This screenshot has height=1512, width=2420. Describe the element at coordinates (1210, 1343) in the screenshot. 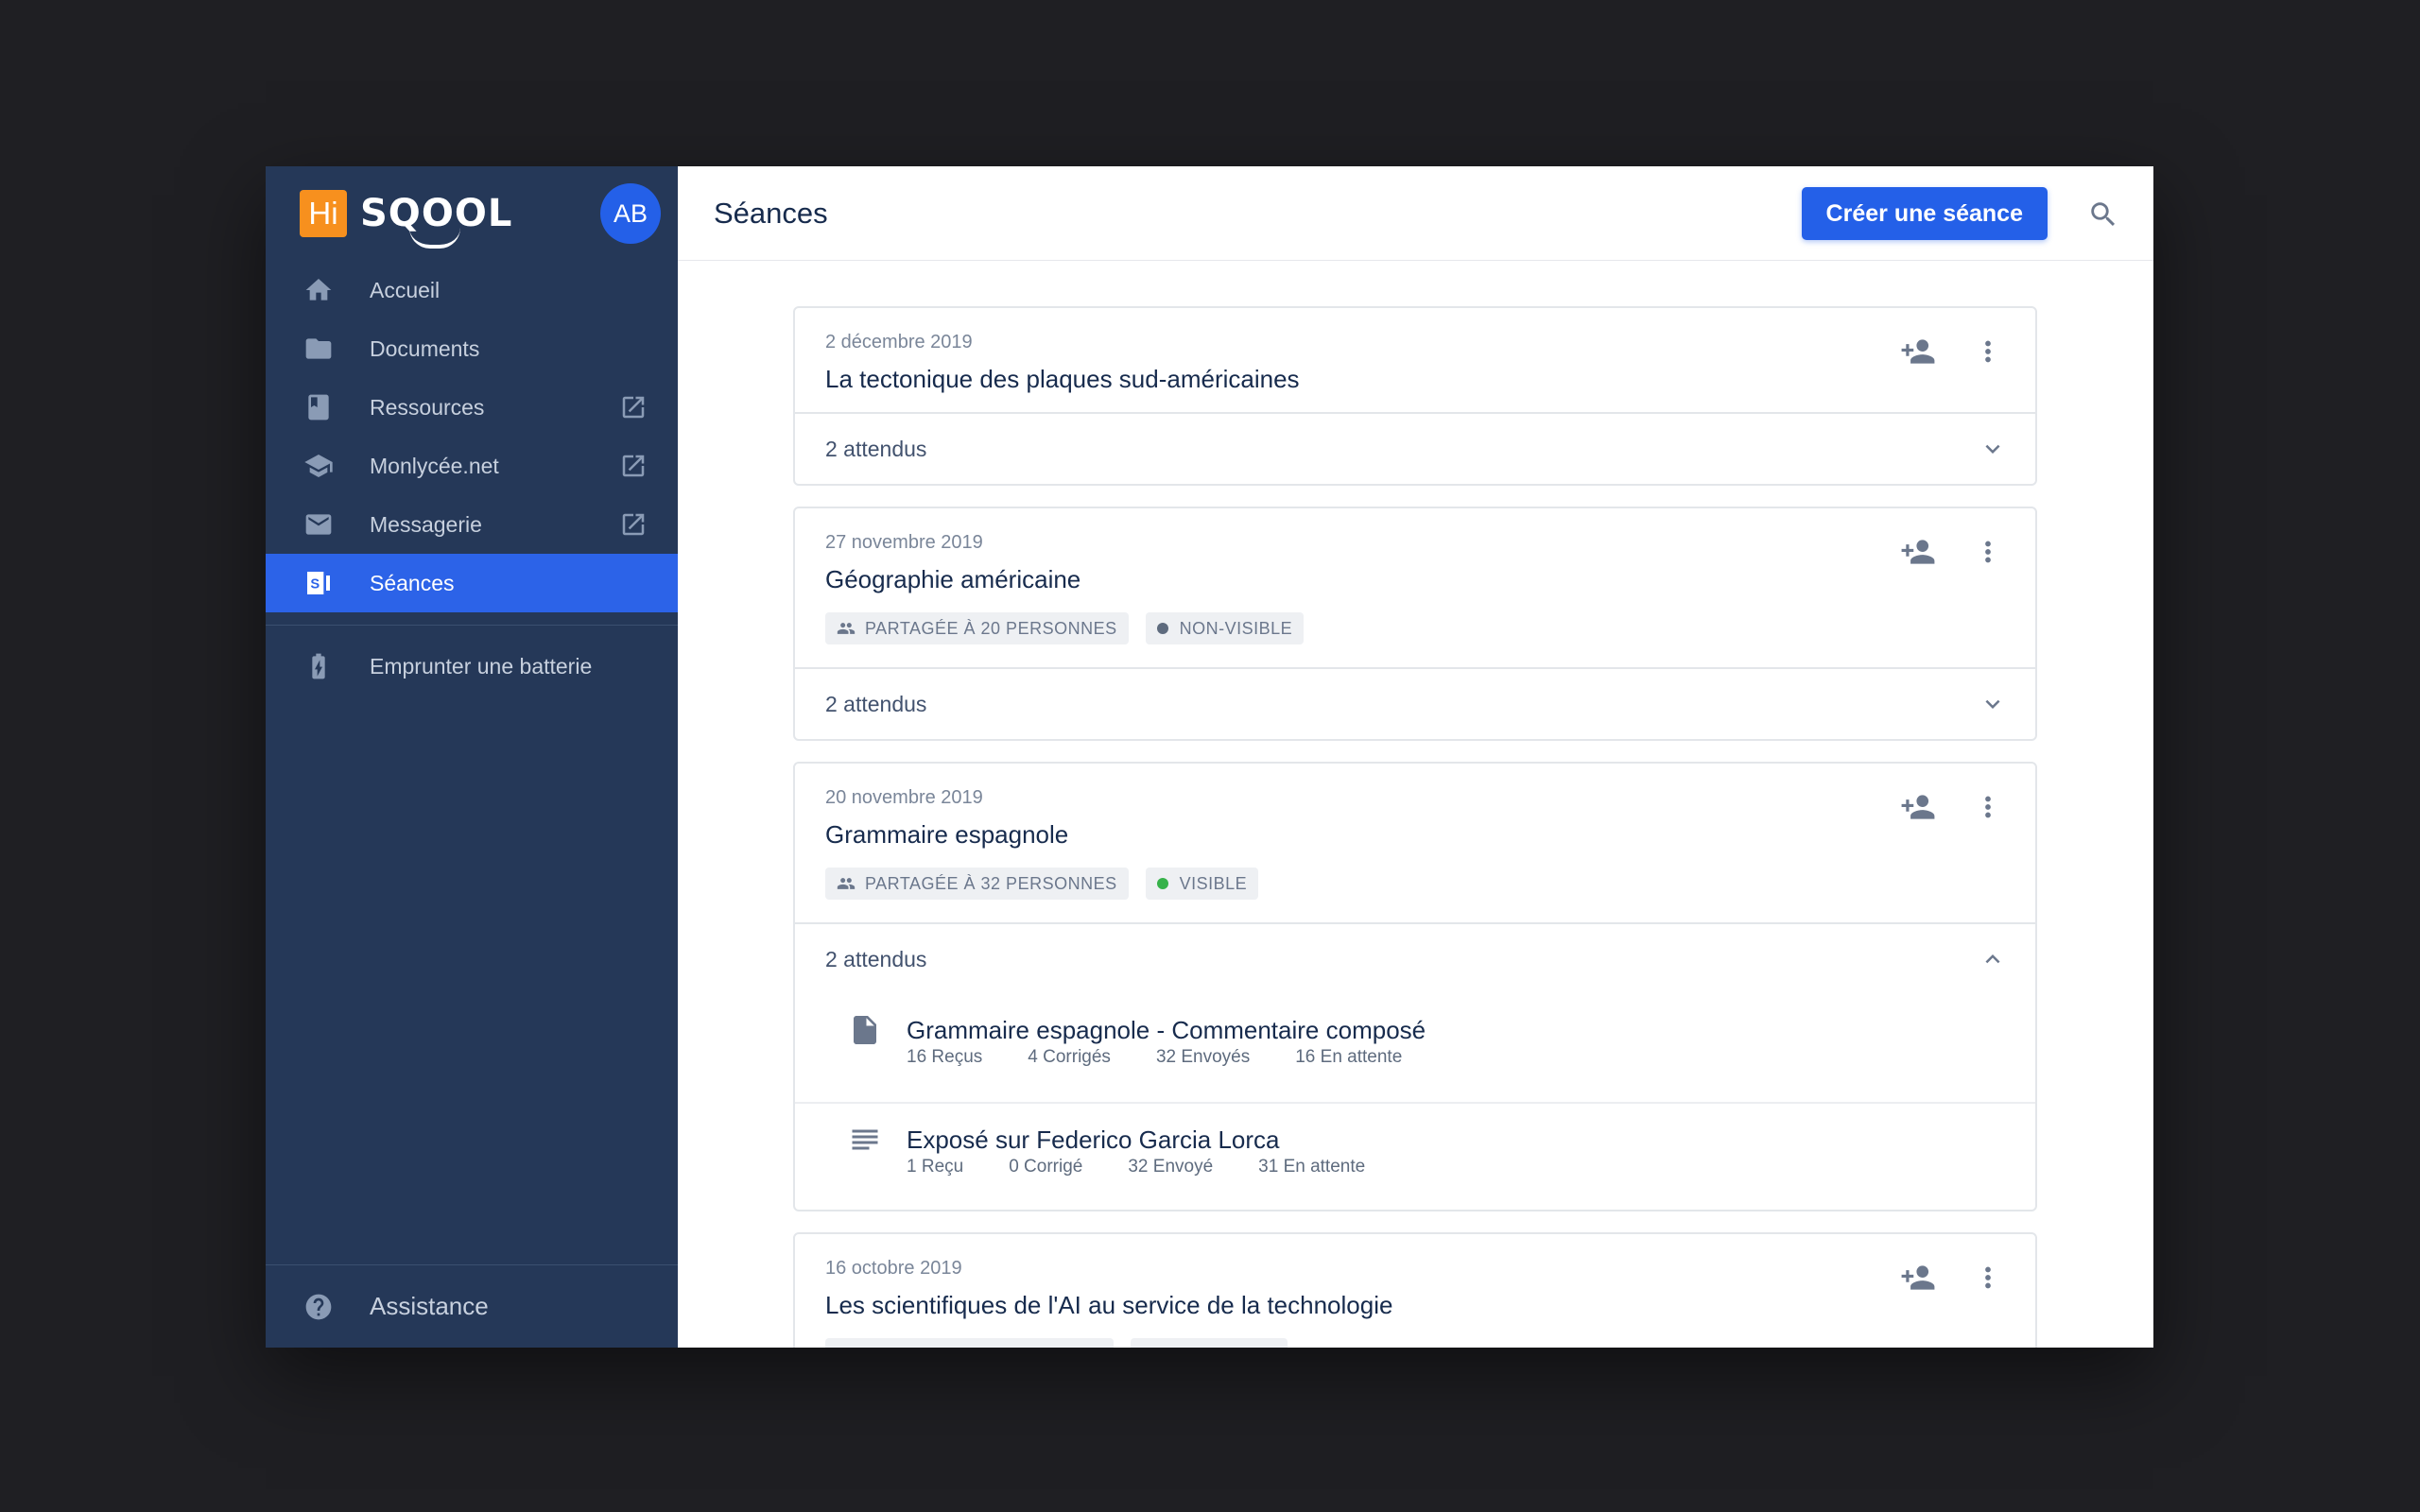

I see `visibility-badge` at that location.